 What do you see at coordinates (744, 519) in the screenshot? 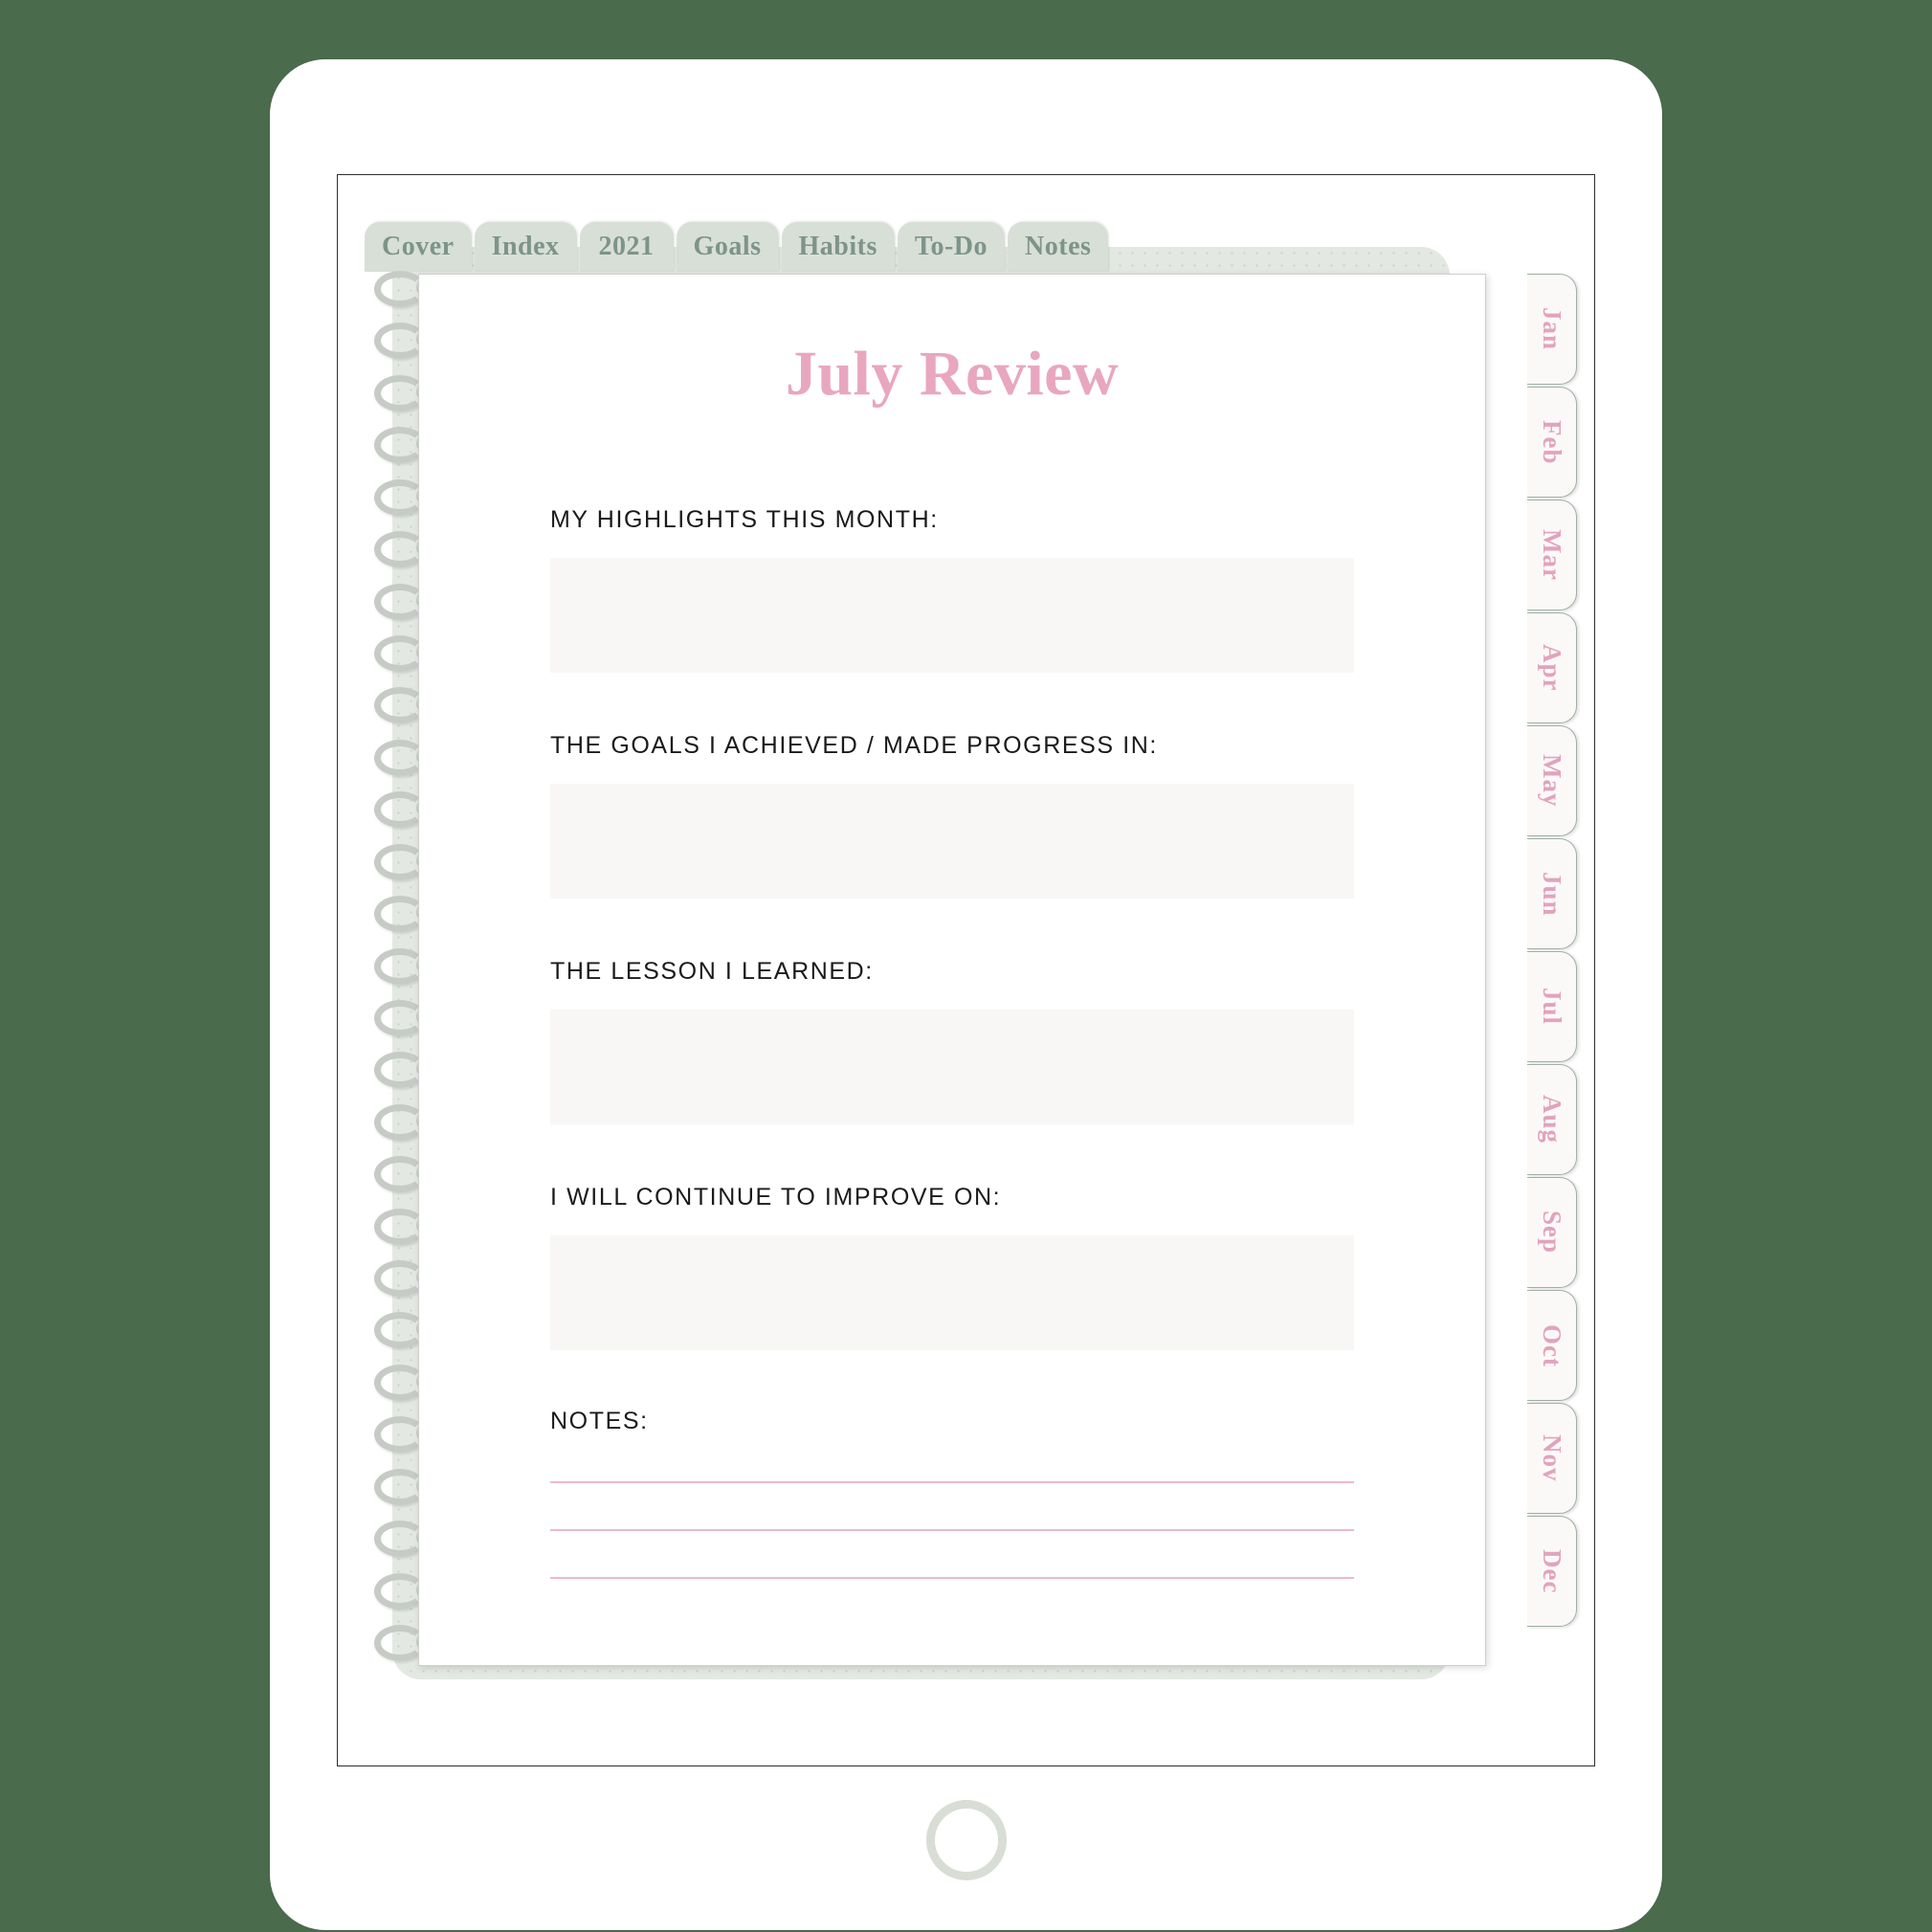
I see `section-label: MY HIGHLIGHTS THIS MONTH:` at bounding box center [744, 519].